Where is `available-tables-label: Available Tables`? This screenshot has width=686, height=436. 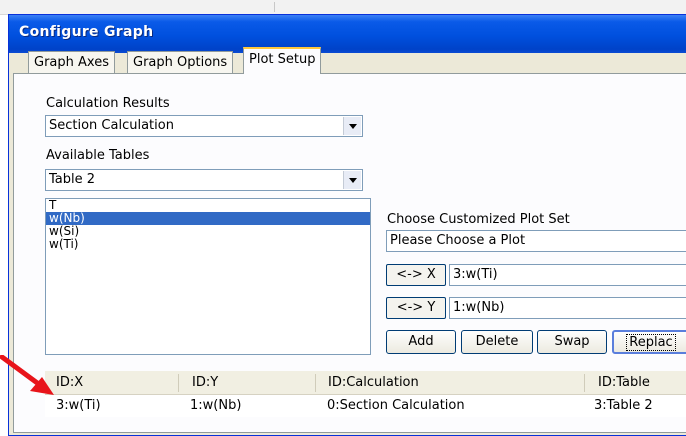
available-tables-label: Available Tables is located at coordinates (98, 155).